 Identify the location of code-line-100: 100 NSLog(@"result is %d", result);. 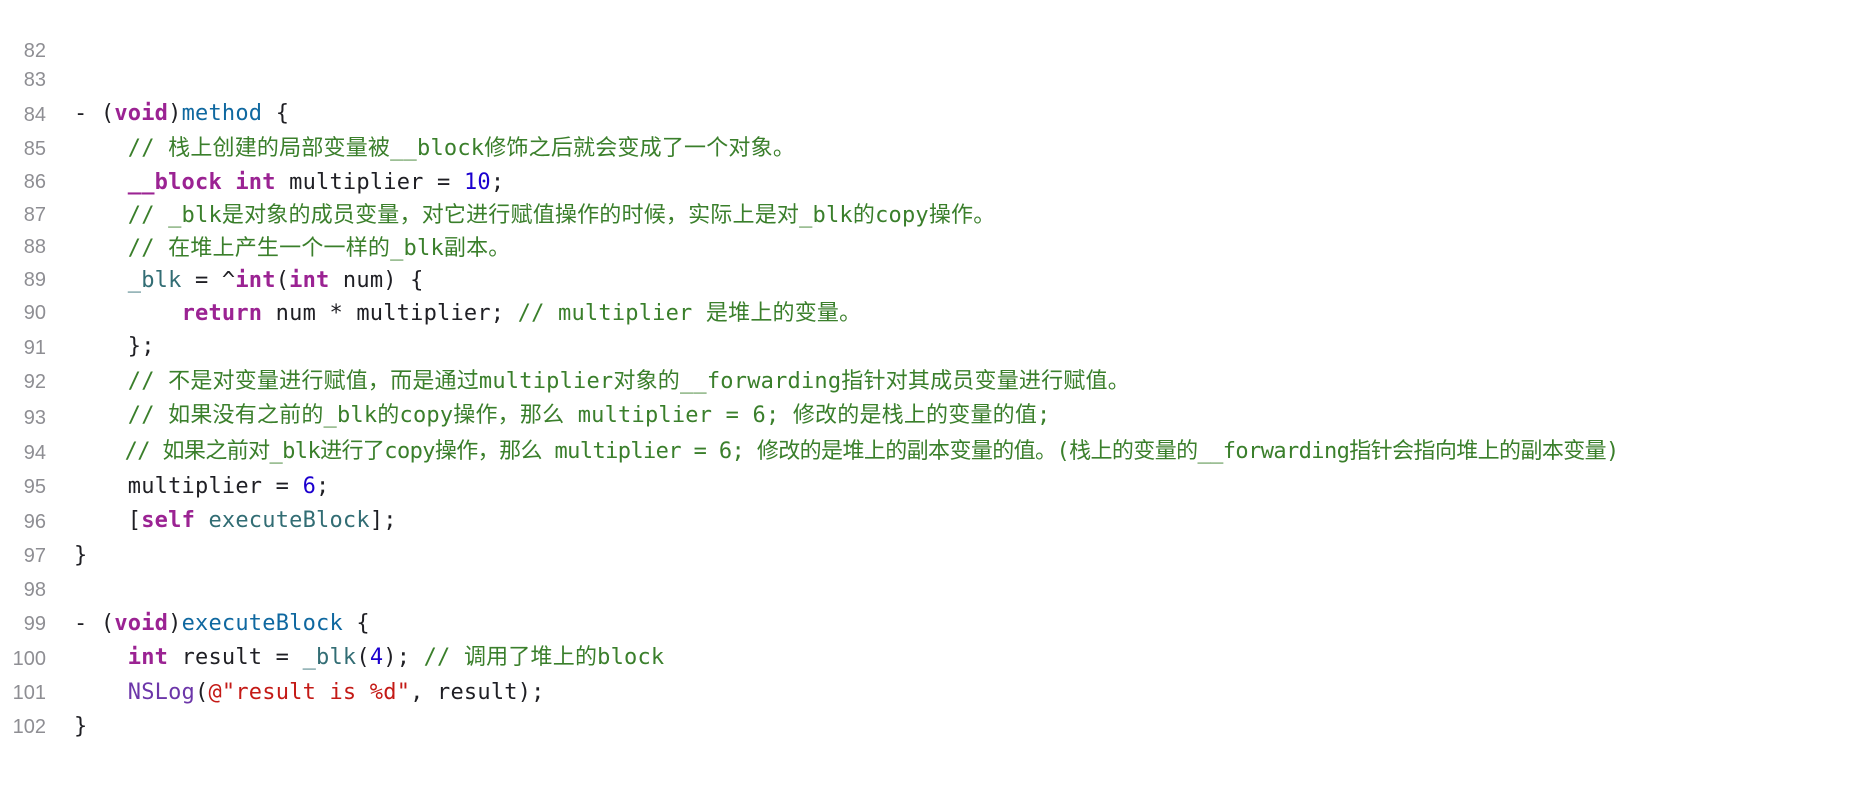
(934, 656).